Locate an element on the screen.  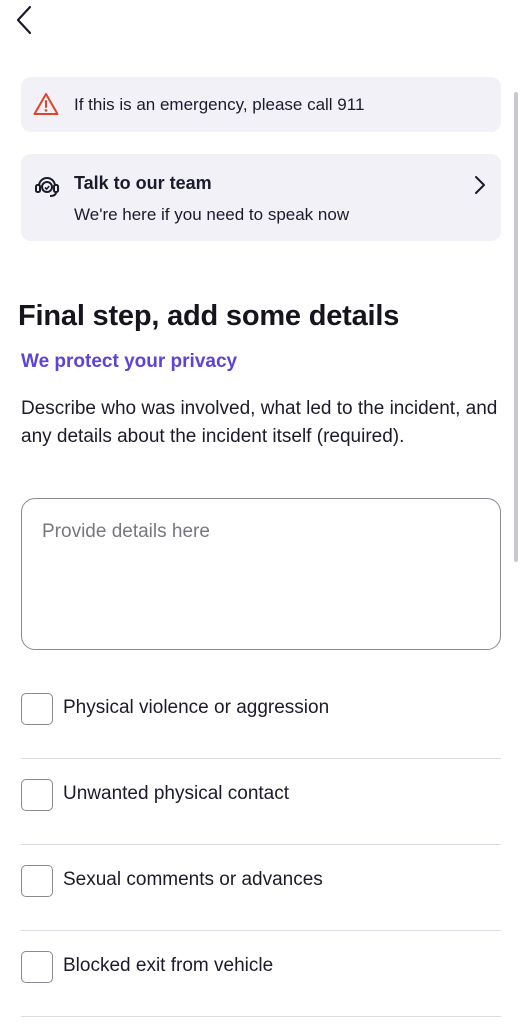
chevron-right-icon is located at coordinates (480, 187).